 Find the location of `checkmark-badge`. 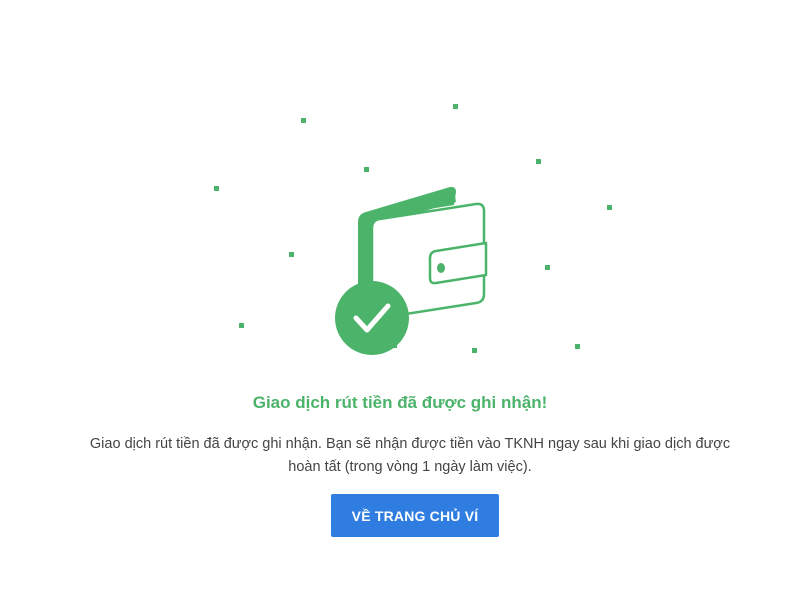

checkmark-badge is located at coordinates (372, 318).